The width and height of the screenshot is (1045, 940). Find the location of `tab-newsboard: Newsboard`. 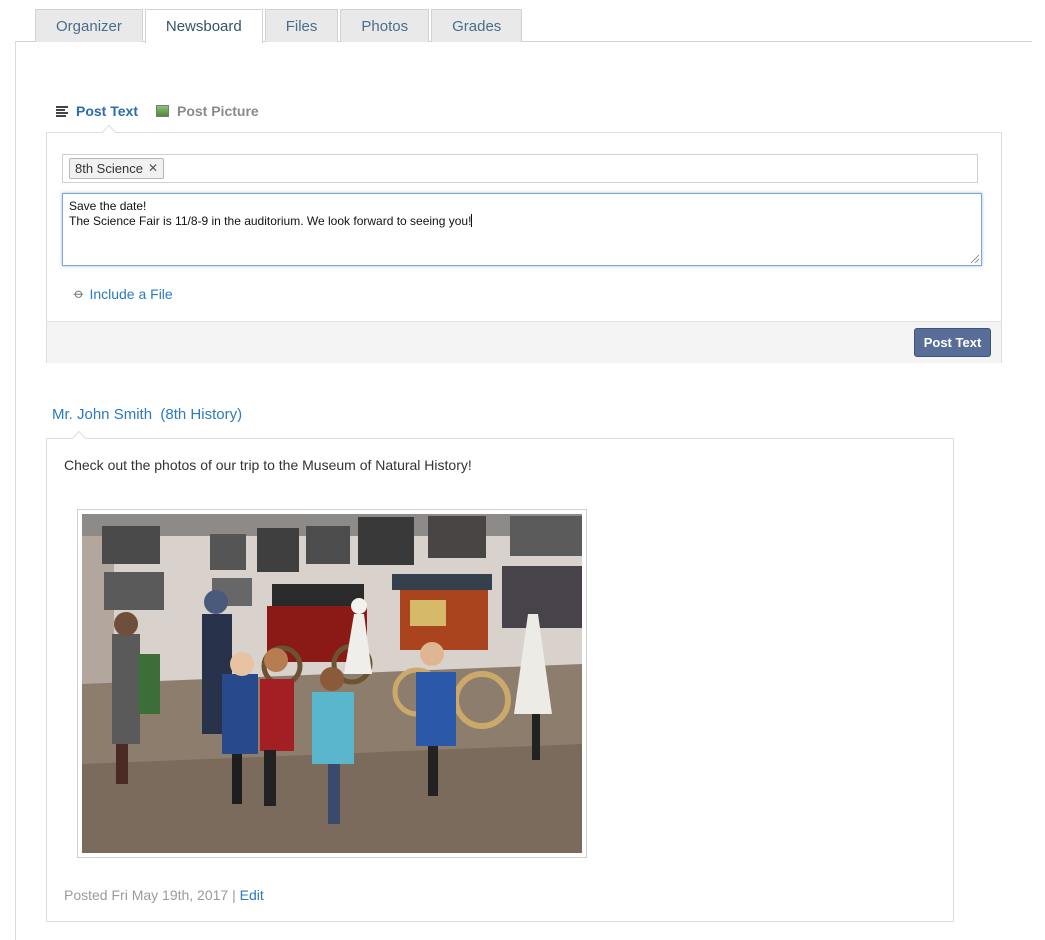

tab-newsboard: Newsboard is located at coordinates (203, 26).